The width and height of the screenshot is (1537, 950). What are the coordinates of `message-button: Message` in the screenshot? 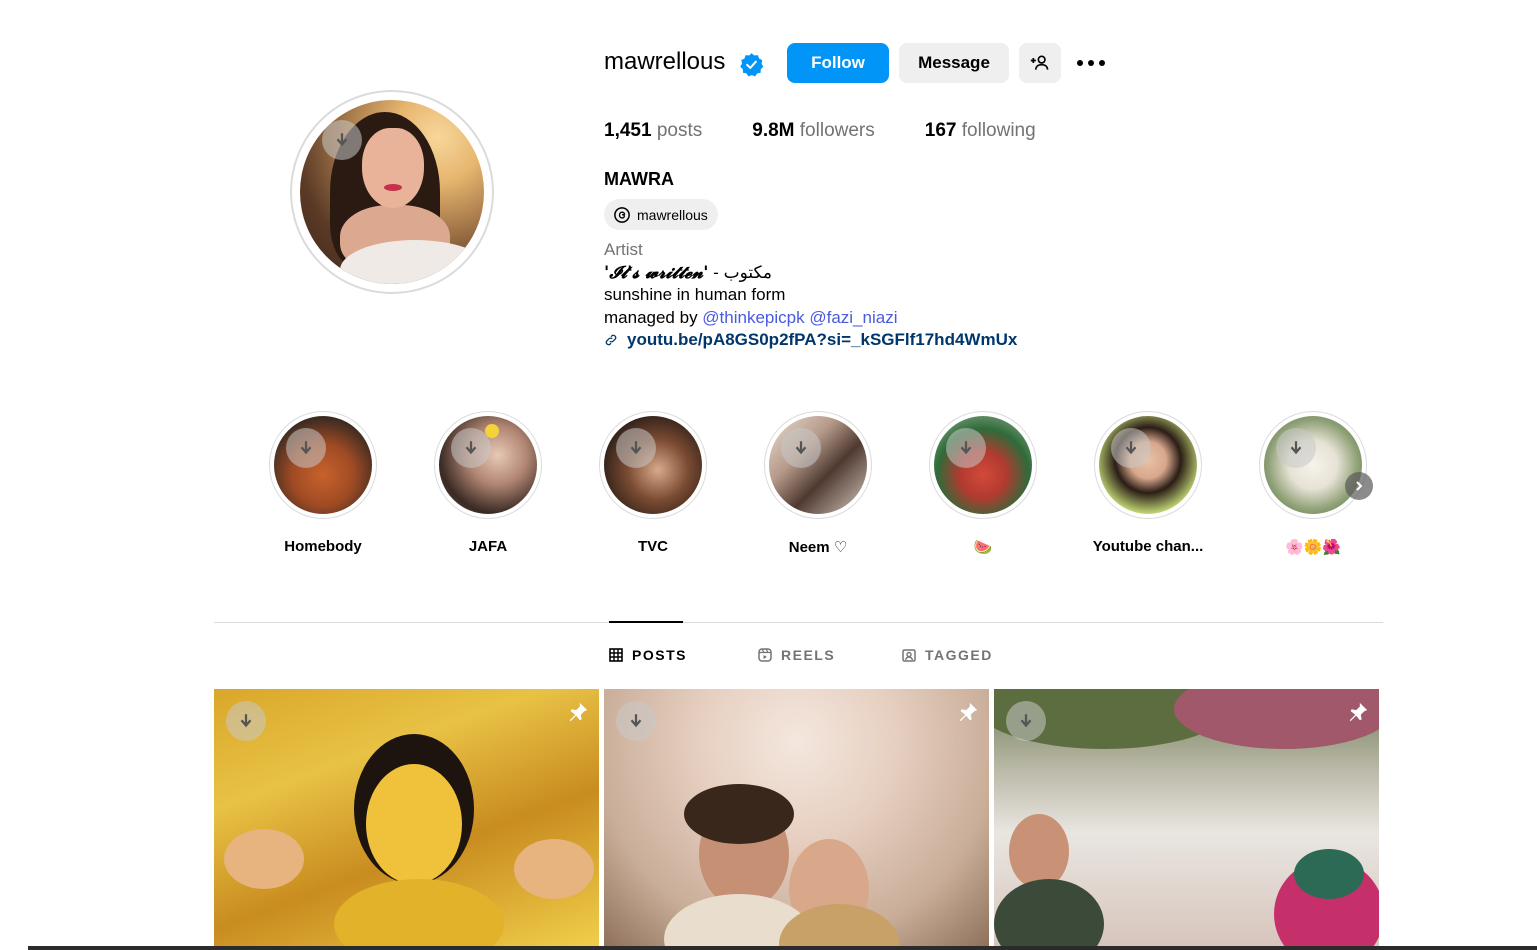 It's located at (954, 63).